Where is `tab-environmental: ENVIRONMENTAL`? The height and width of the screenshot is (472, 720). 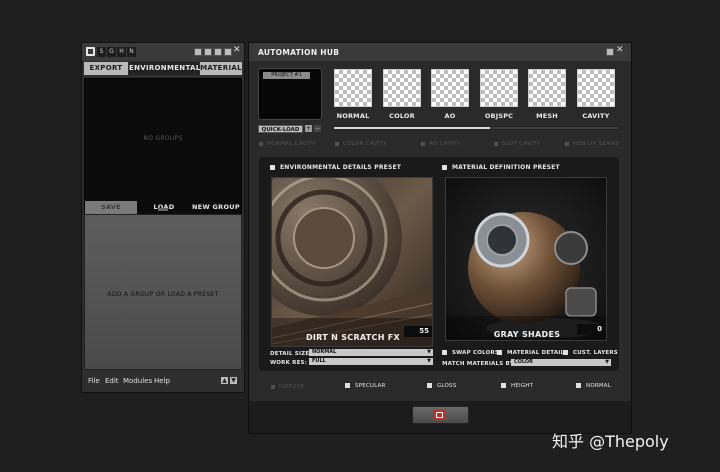 tab-environmental: ENVIRONMENTAL is located at coordinates (164, 68).